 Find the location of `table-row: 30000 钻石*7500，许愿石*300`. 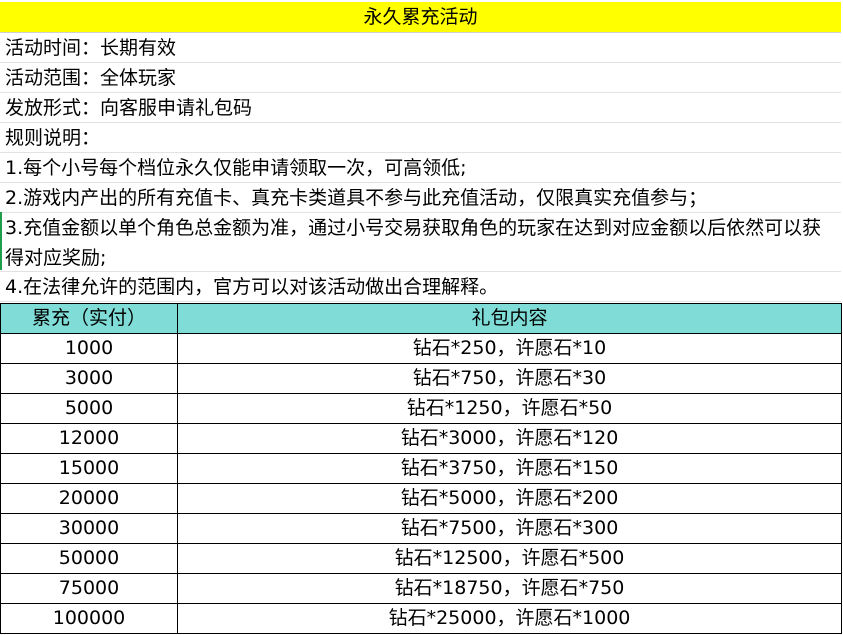

table-row: 30000 钻石*7500，许愿石*300 is located at coordinates (421, 528).